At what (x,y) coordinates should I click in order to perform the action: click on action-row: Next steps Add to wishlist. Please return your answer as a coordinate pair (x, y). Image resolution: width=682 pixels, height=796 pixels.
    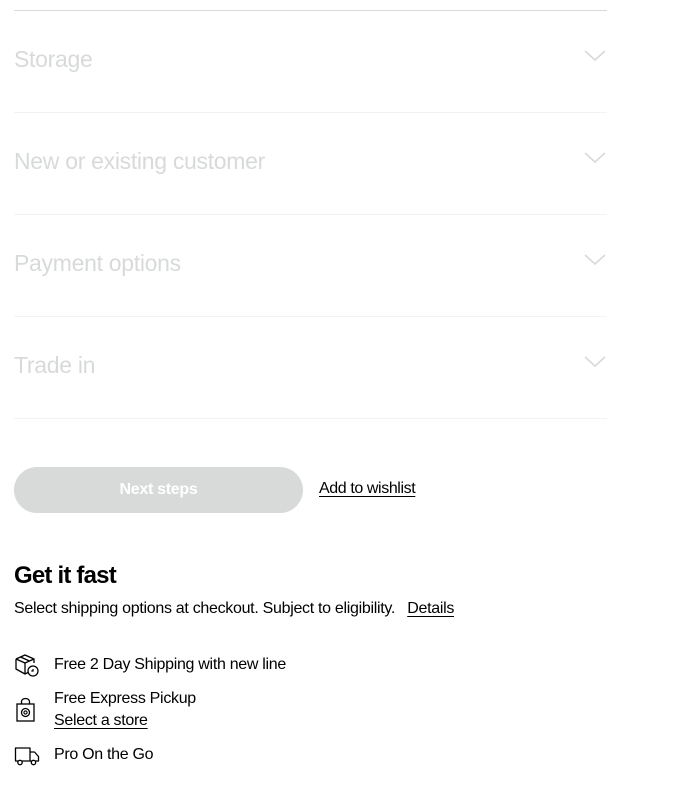
    Looking at the image, I should click on (314, 490).